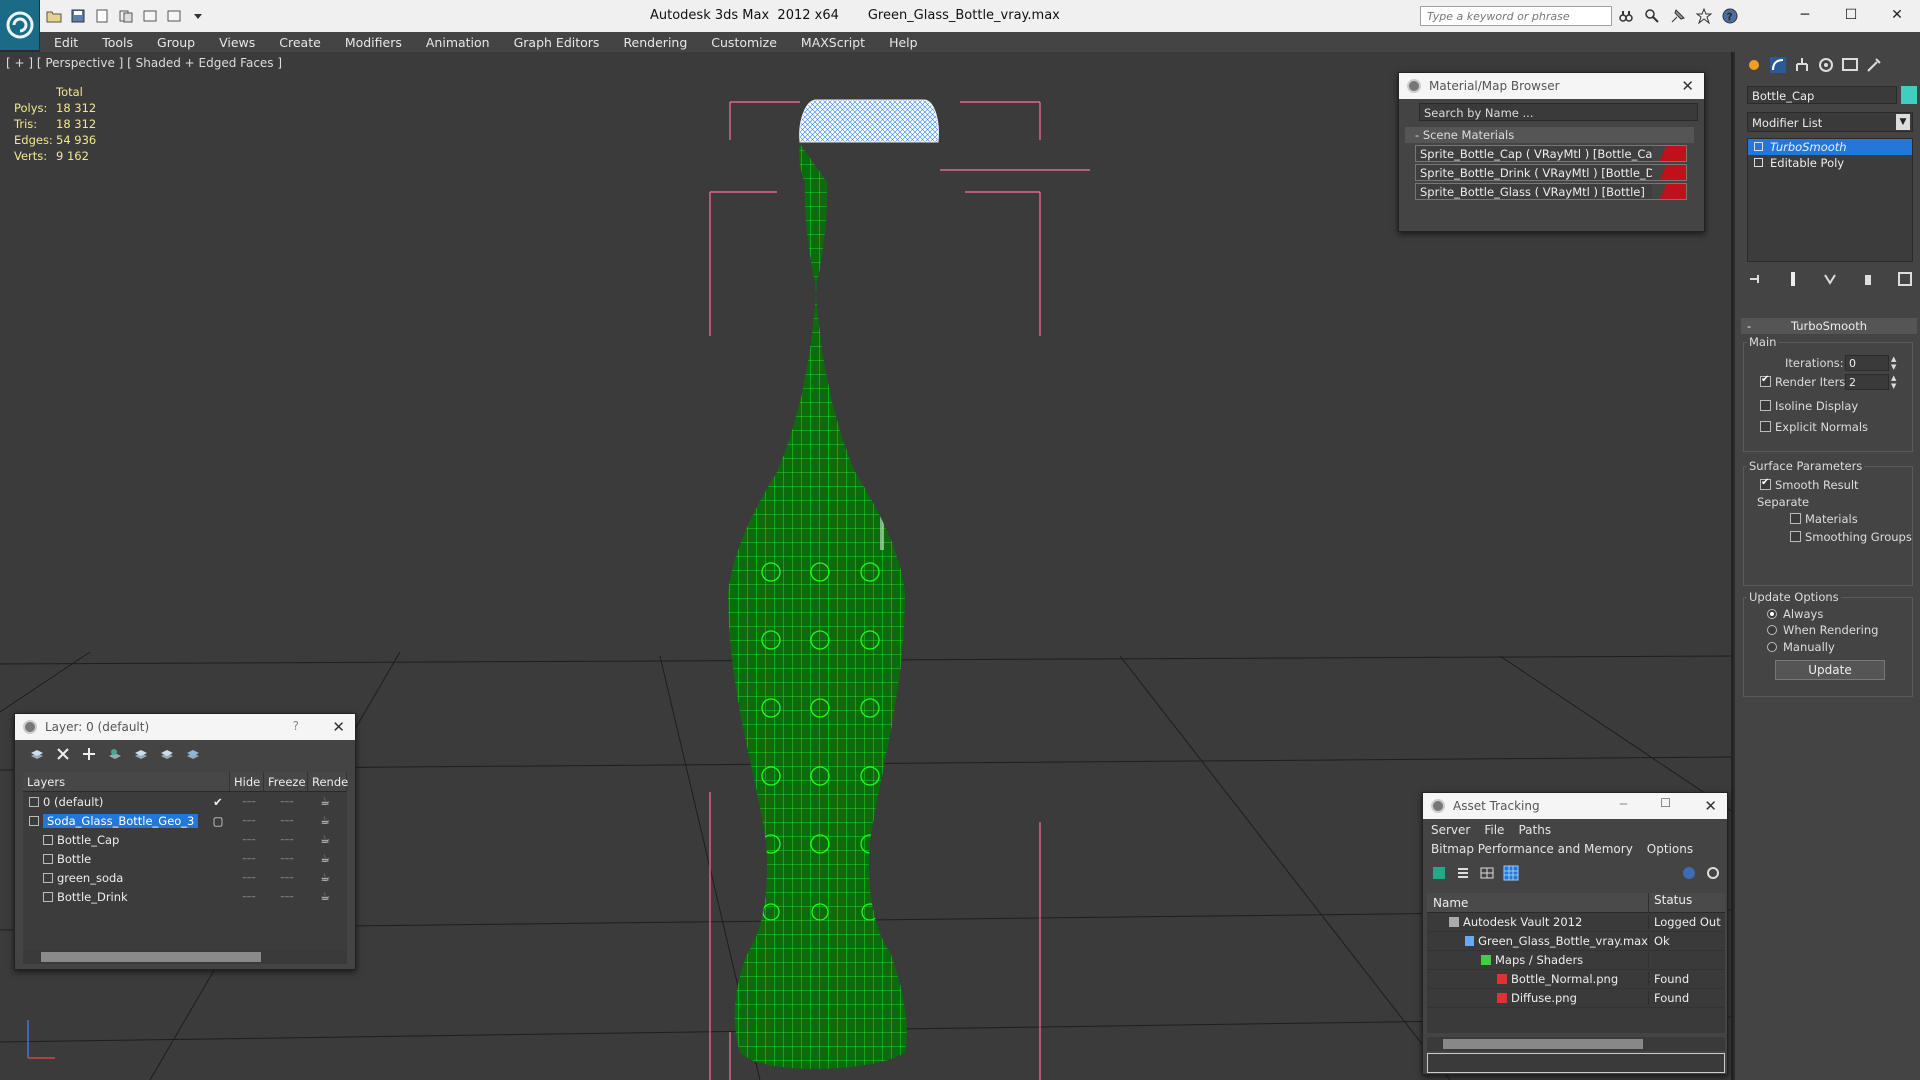  I want to click on menu-file: File, so click(1494, 830).